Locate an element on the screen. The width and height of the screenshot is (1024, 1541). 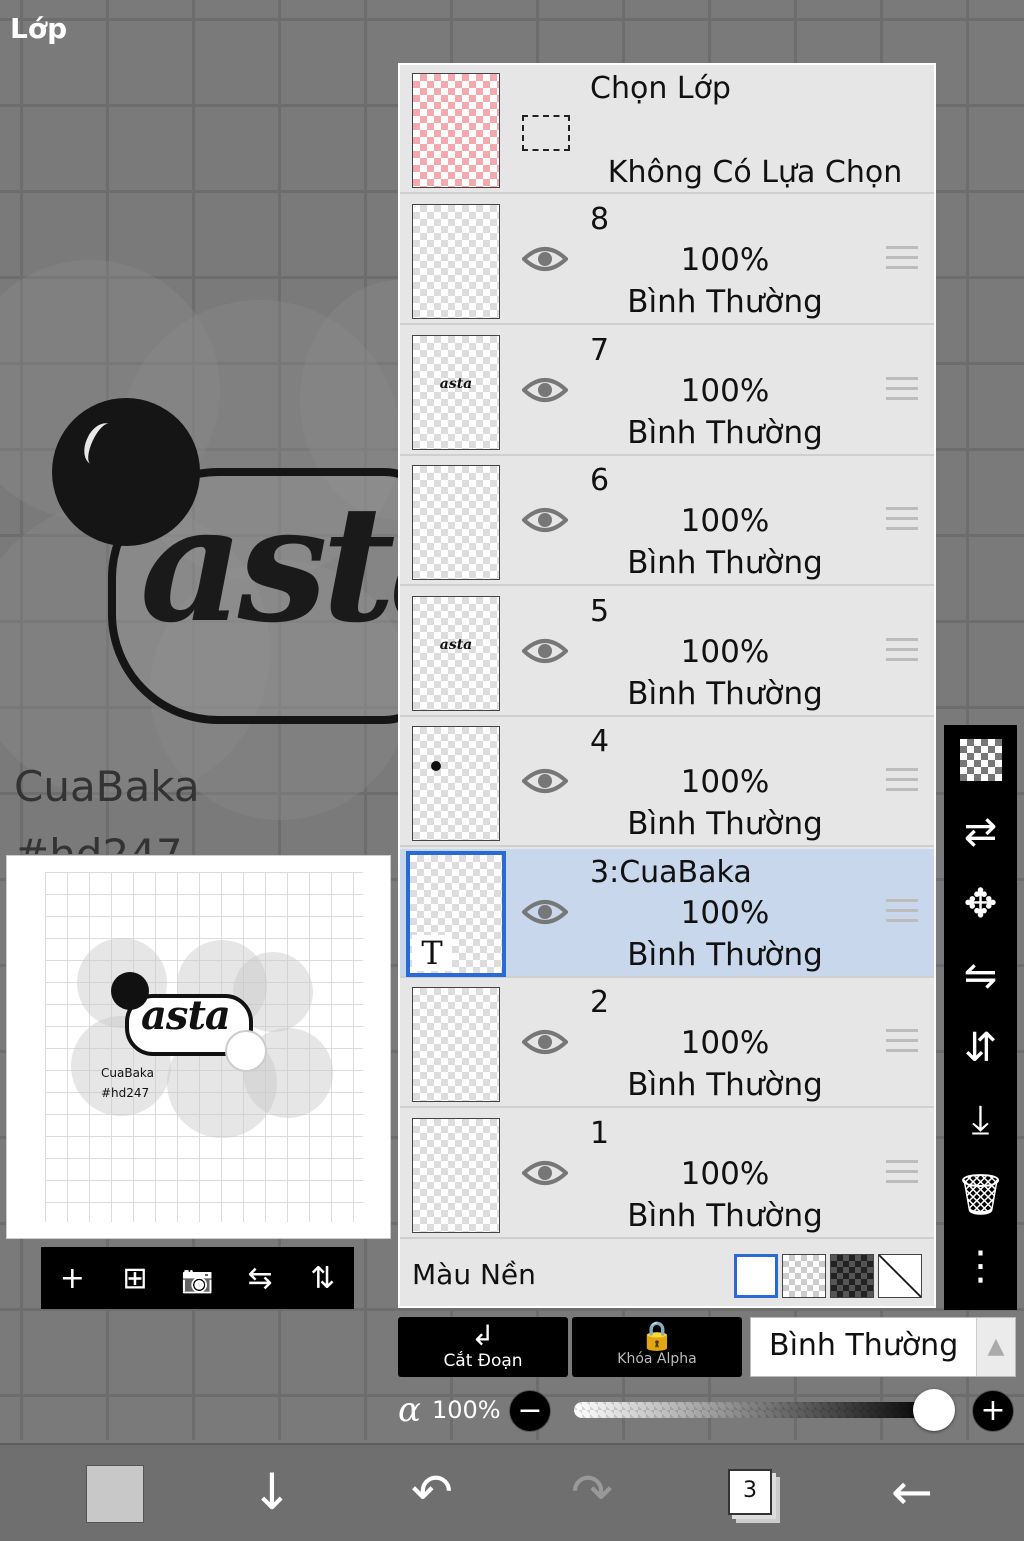
add-layer-icon: + is located at coordinates (72, 1278).